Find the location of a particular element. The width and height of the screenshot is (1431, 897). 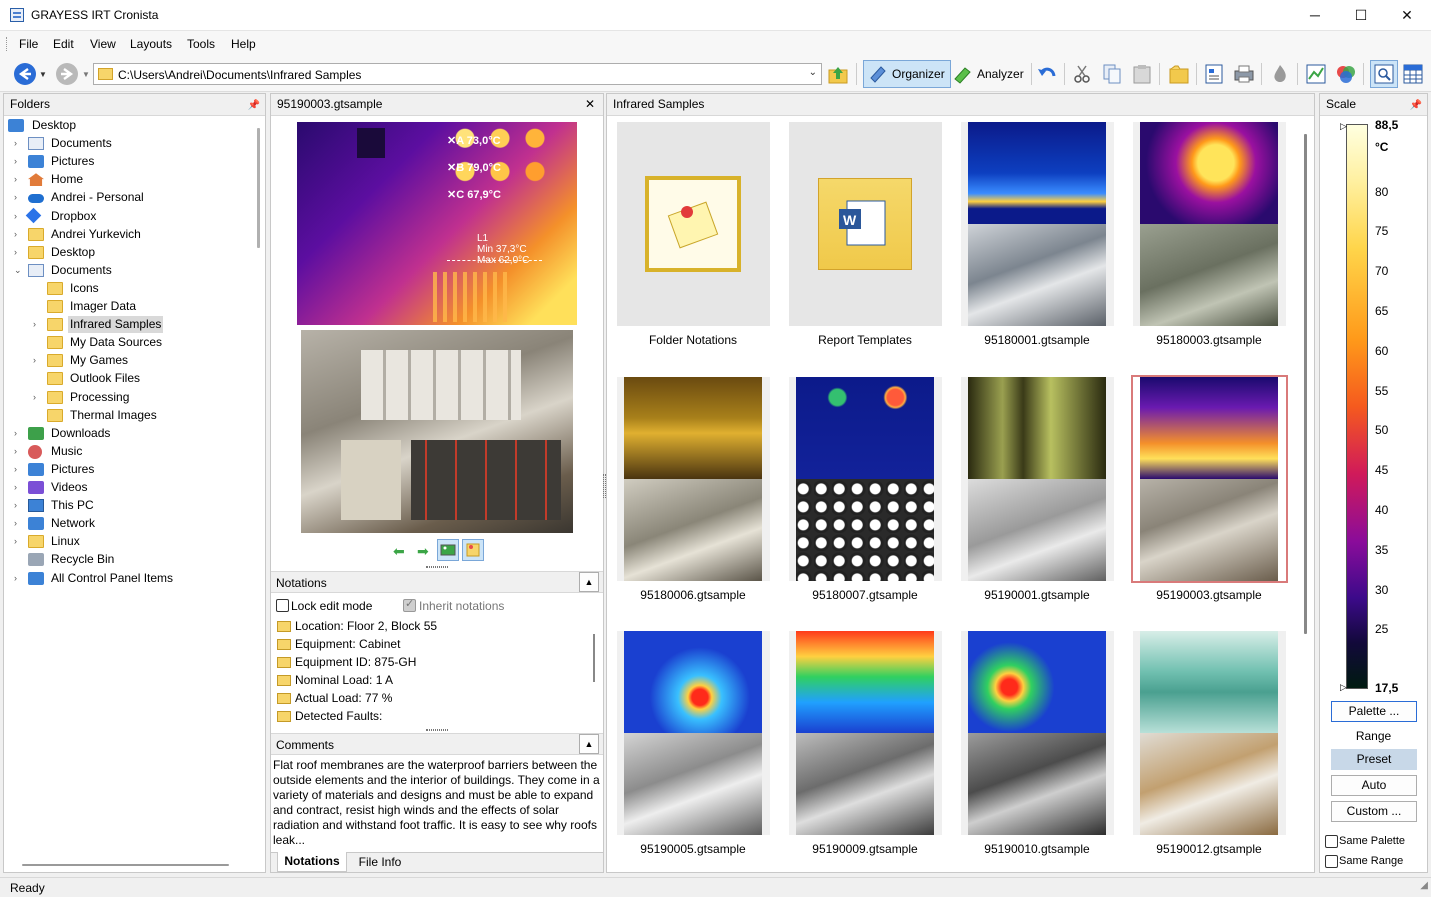

expander-icon: ⌄ is located at coordinates (19, 270).